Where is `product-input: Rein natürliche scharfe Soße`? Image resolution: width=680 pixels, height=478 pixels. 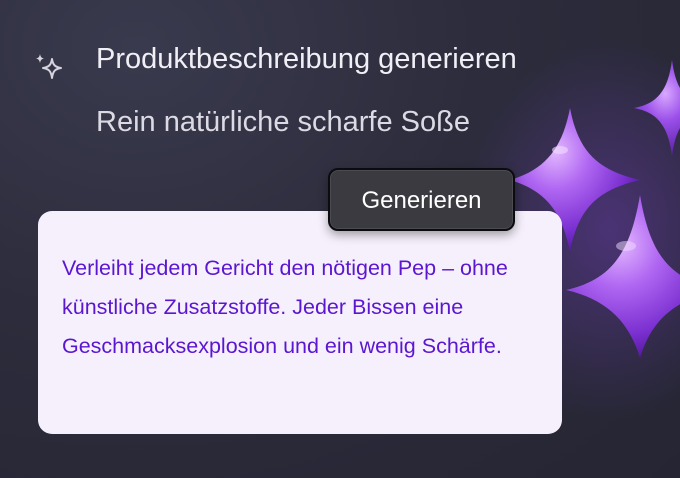 product-input: Rein natürliche scharfe Soße is located at coordinates (283, 122).